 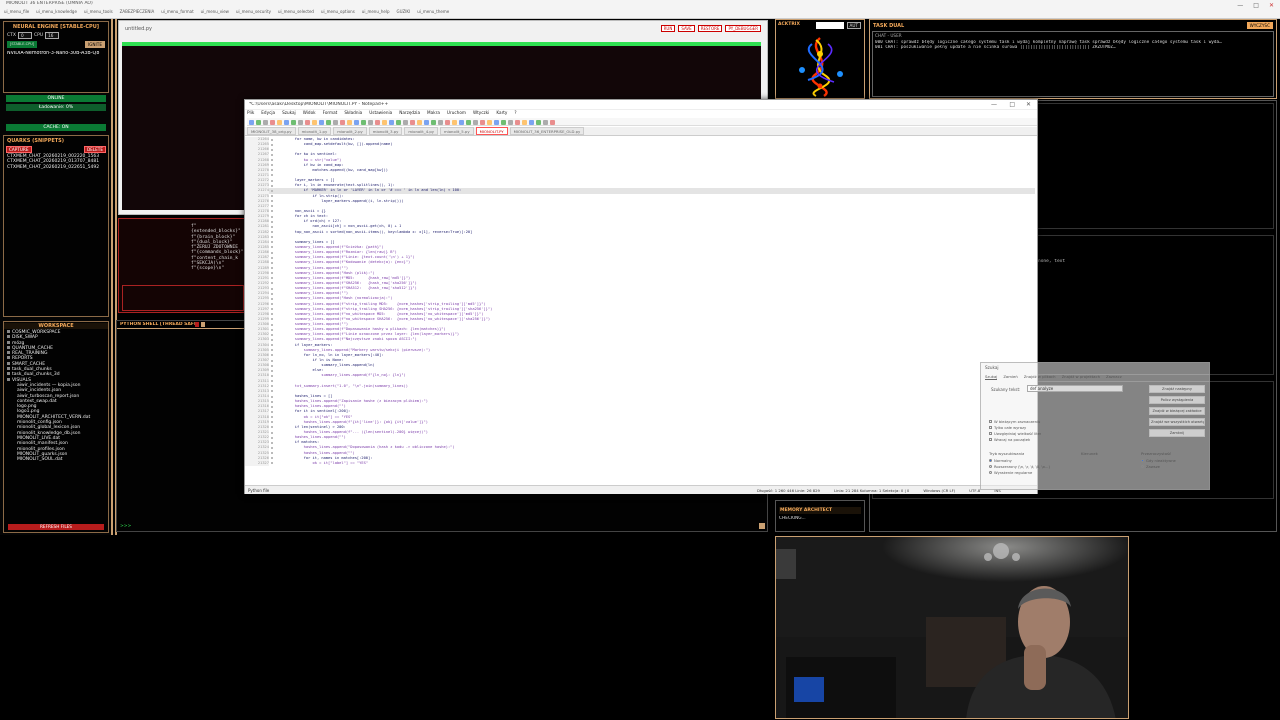 I want to click on notepad-tab: MIONOLIT_36_ENTERPRISE_OLD.py, so click(x=547, y=131).